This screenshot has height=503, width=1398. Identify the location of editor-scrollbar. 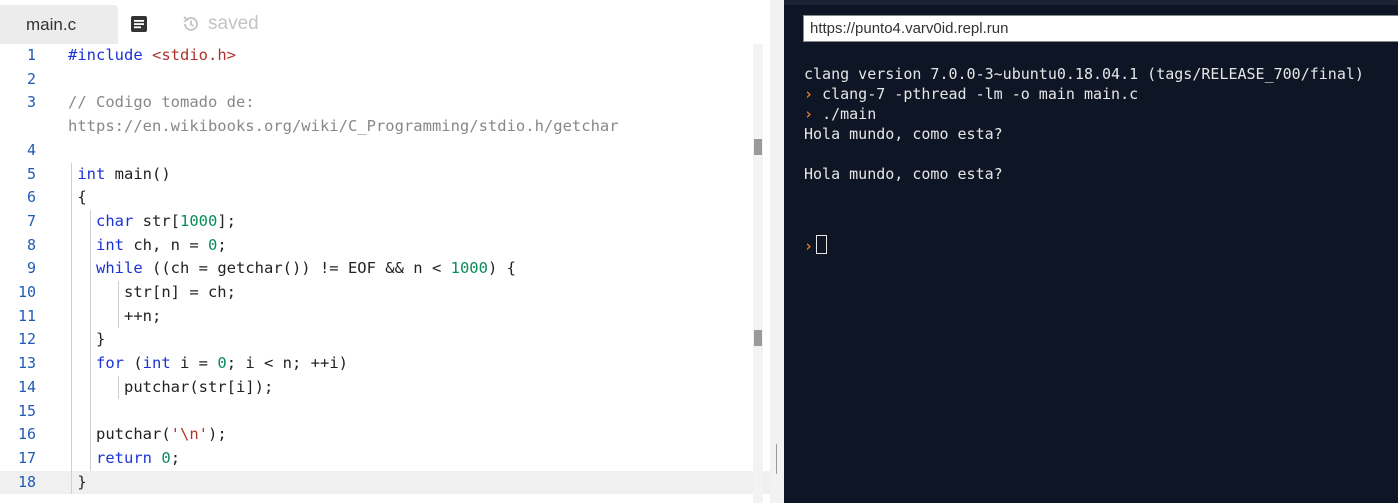
(758, 273).